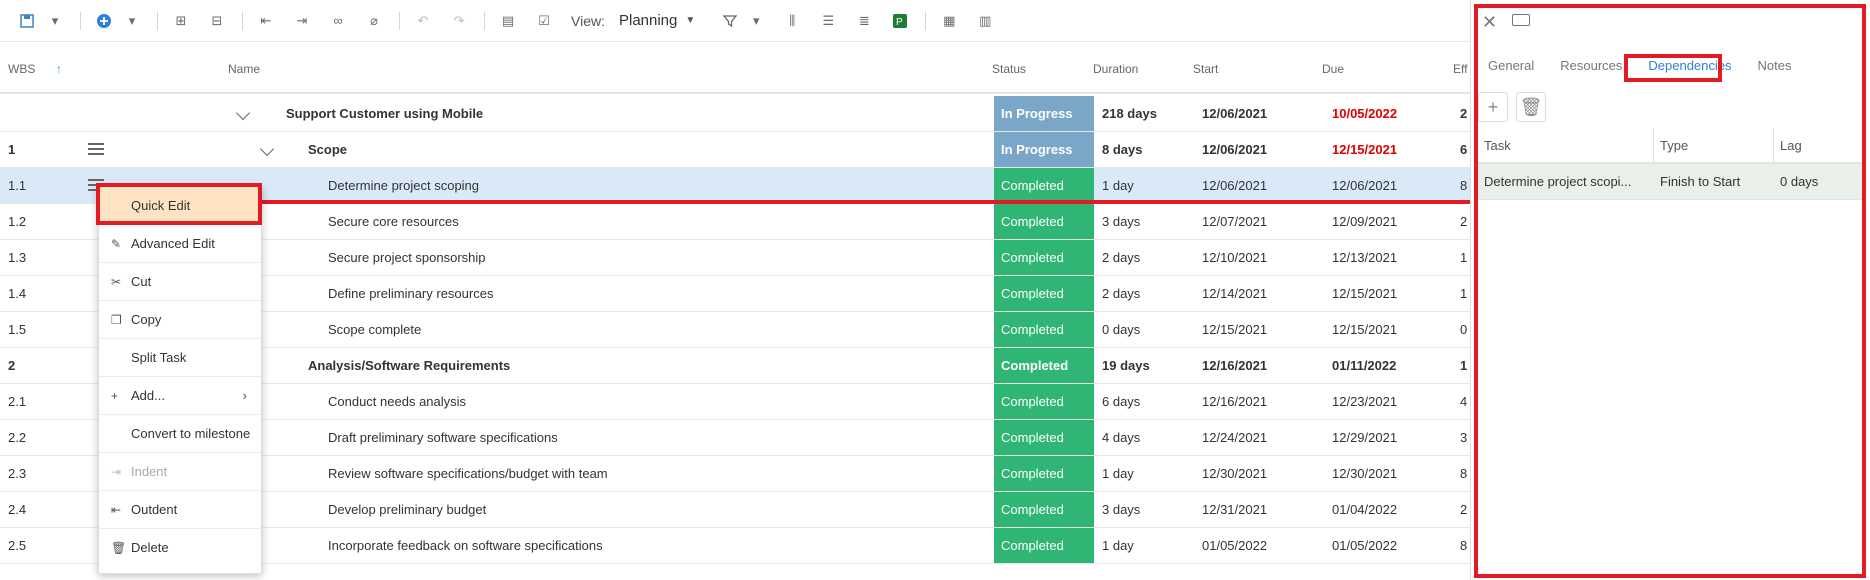  I want to click on column-header-due: Due, so click(1333, 69).